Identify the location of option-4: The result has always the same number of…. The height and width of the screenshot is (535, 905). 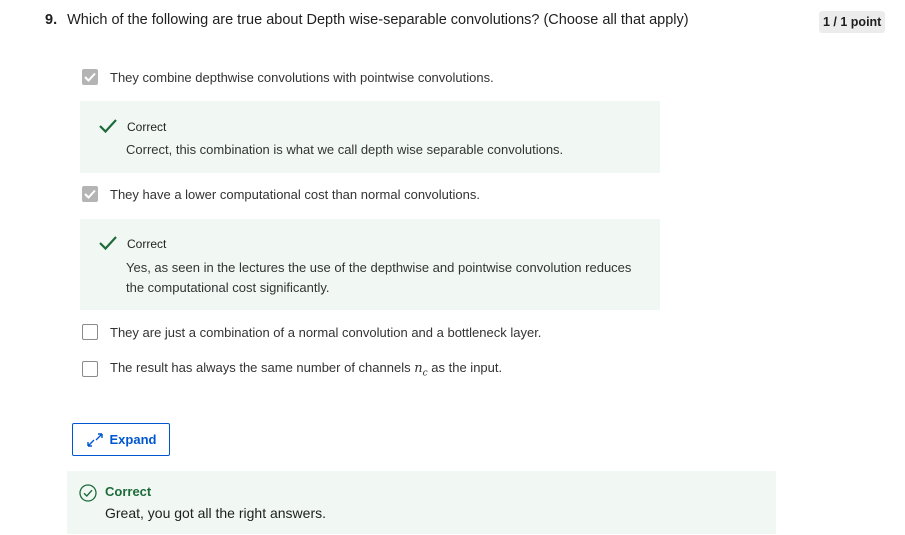
(292, 369).